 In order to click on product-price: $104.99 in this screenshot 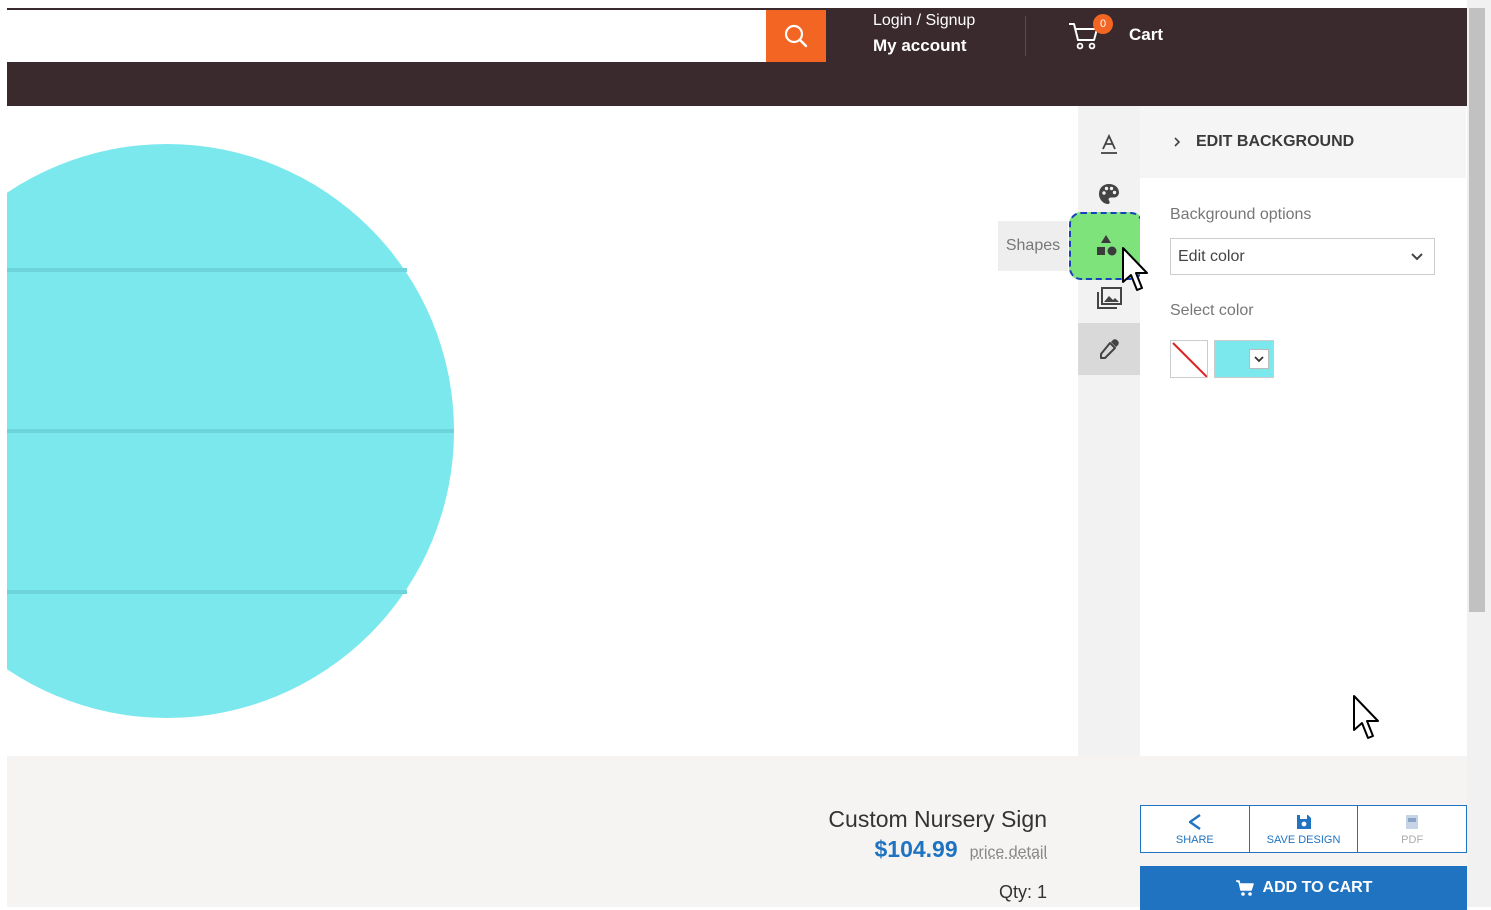, I will do `click(916, 849)`.